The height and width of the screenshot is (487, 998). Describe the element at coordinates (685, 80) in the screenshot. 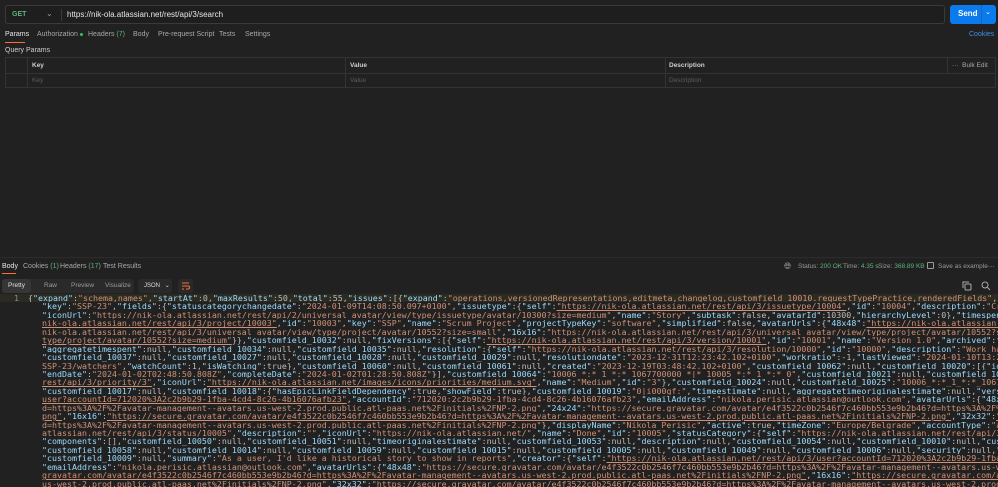

I see `description-input: Description` at that location.